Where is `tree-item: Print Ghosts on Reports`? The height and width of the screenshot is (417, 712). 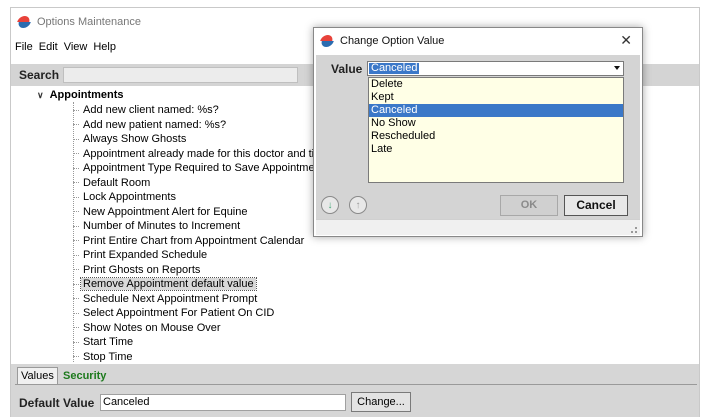
tree-item: Print Ghosts on Reports is located at coordinates (137, 270).